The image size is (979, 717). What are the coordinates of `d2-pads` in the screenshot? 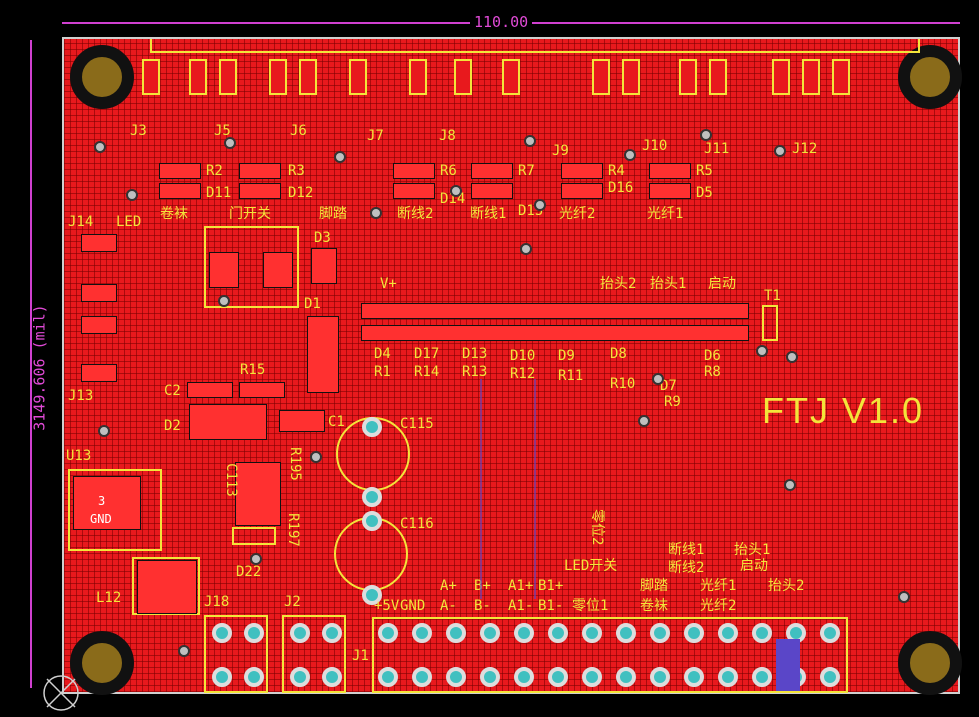 It's located at (228, 422).